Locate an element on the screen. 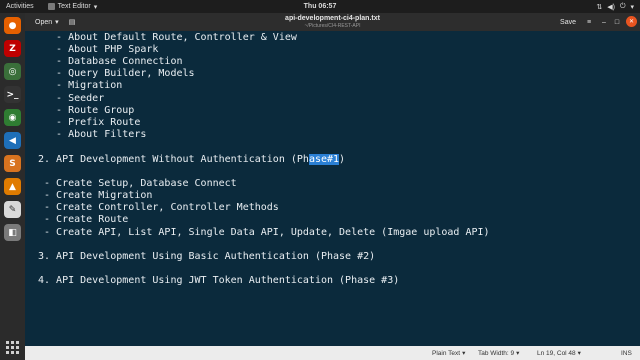 This screenshot has width=640, height=360. cursor-position: Ln 19, Col 48 ▾ is located at coordinates (559, 353).